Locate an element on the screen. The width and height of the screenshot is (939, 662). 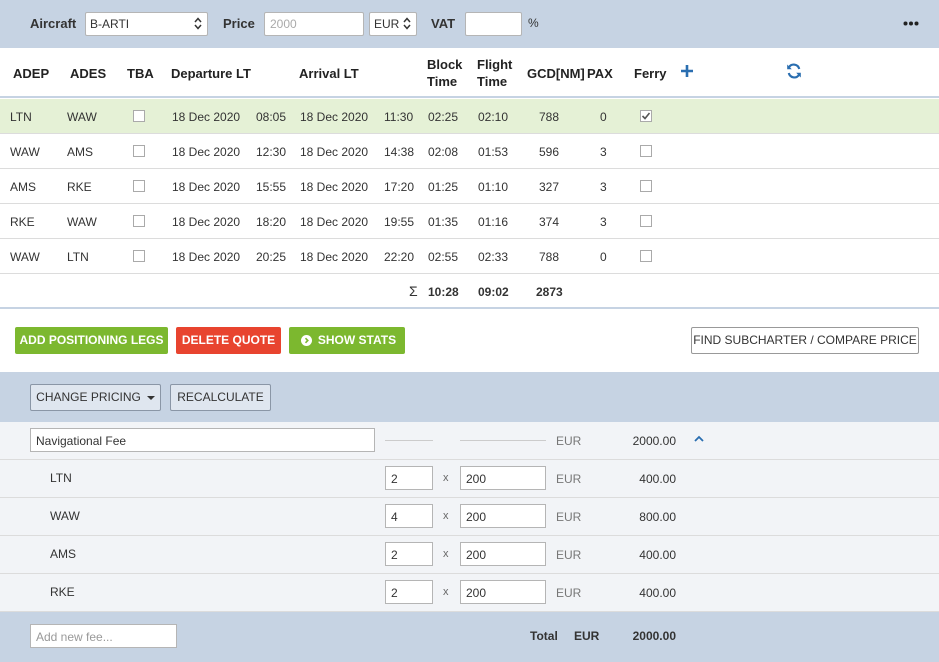
cell-ades: RKE is located at coordinates (79, 187).